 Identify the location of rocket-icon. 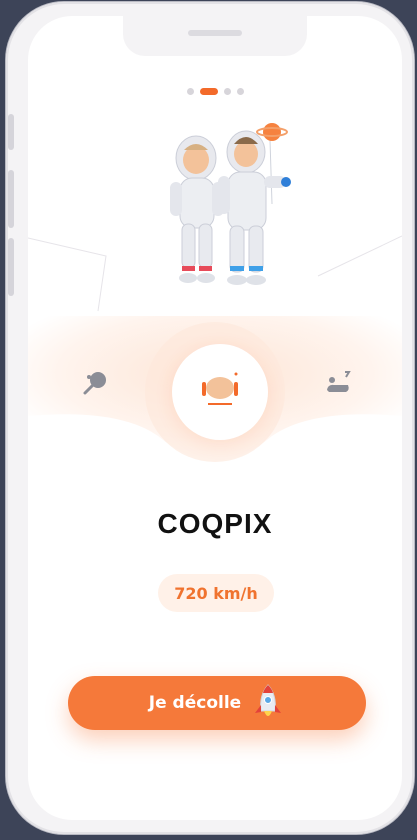
(268, 700).